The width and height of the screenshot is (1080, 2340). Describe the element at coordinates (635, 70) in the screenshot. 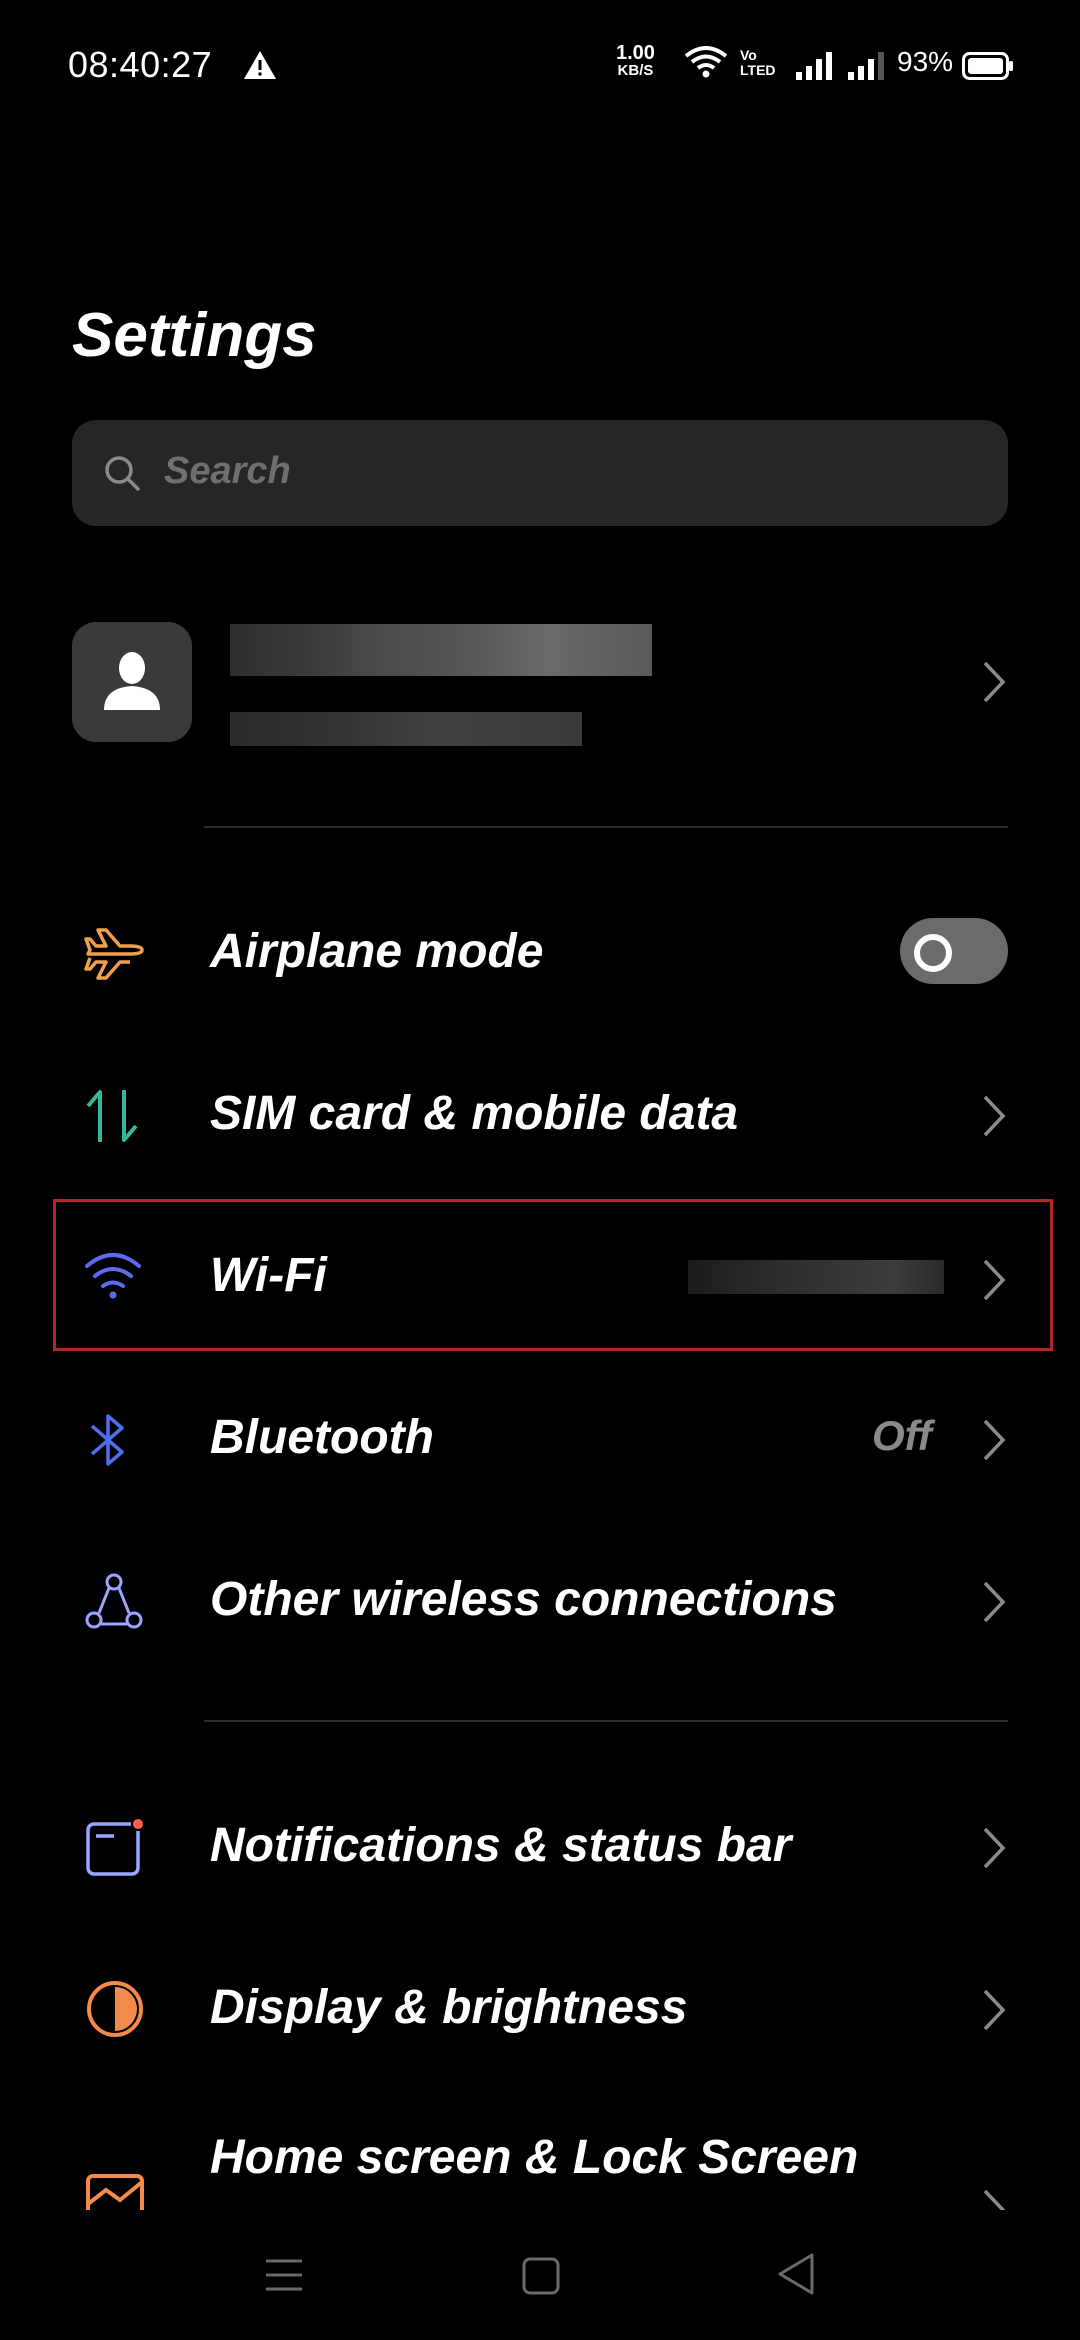

I see `network-speed-unit: KB/S` at that location.